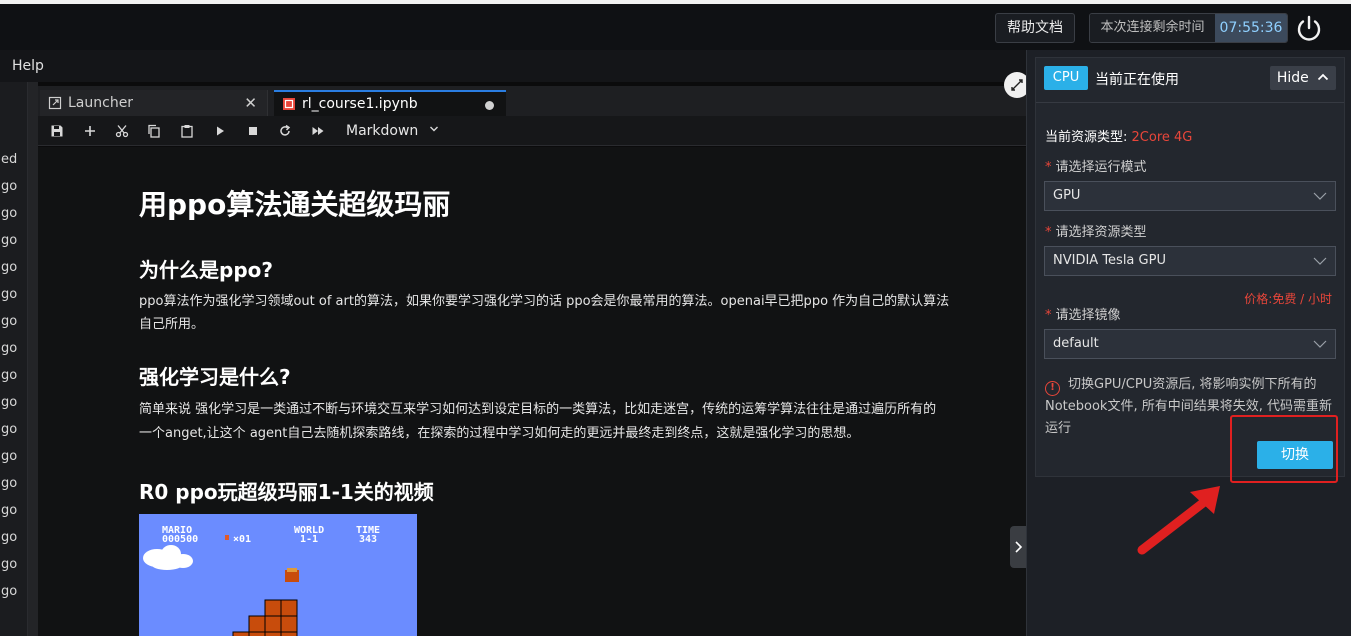  What do you see at coordinates (187, 131) in the screenshot?
I see `paste-icon` at bounding box center [187, 131].